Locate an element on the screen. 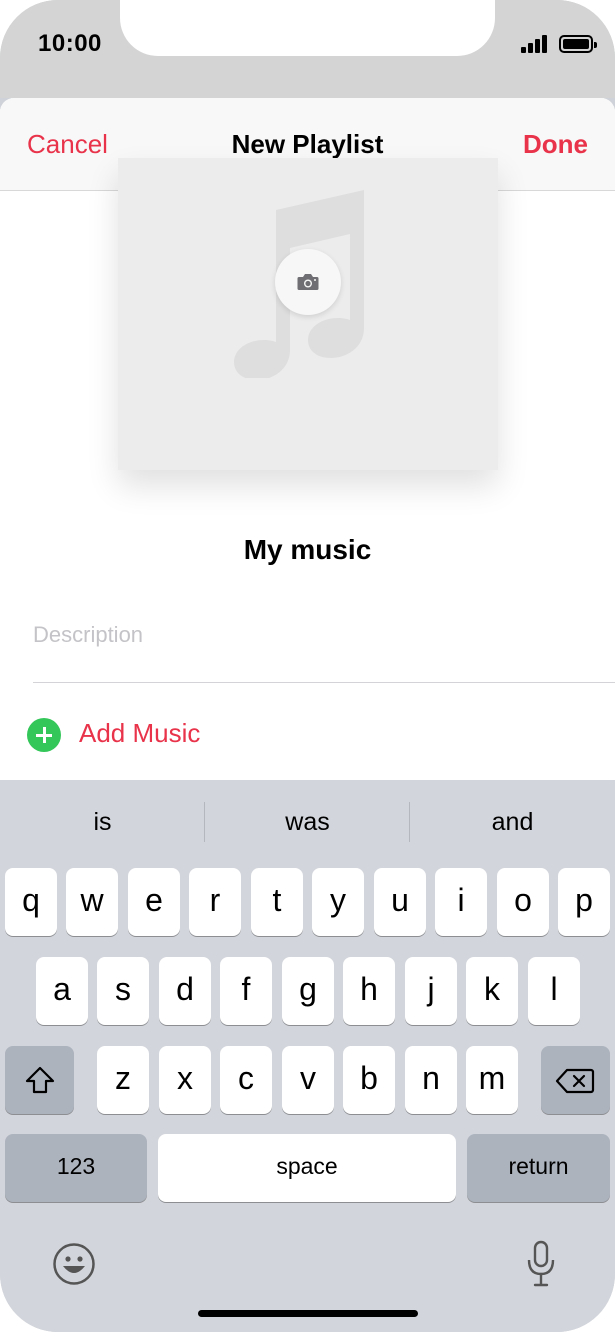 The width and height of the screenshot is (615, 1332). divider is located at coordinates (324, 682).